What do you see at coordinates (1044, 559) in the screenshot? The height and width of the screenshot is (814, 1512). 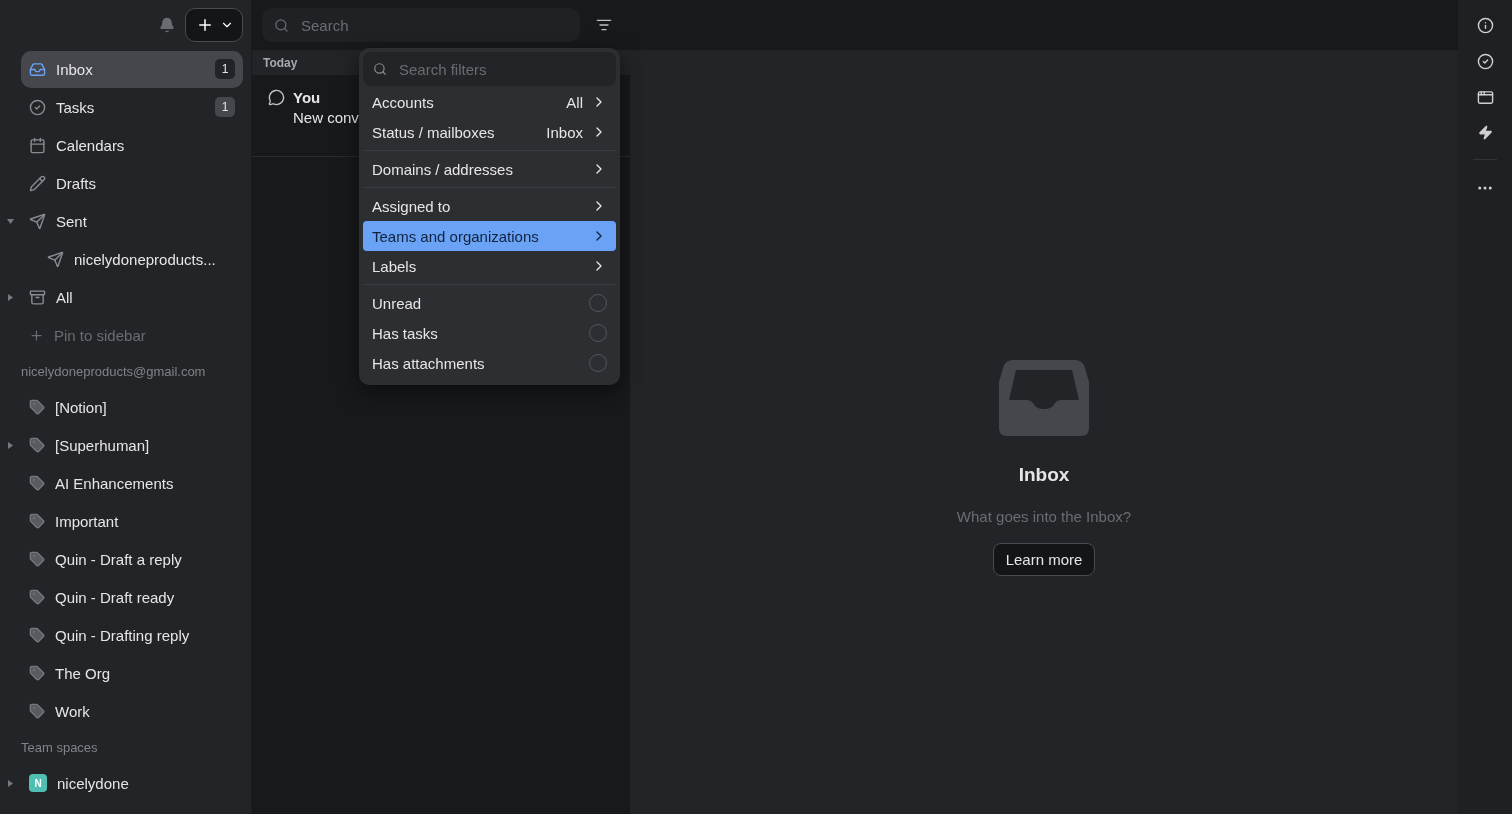 I see `learn-more-button: Learn more` at bounding box center [1044, 559].